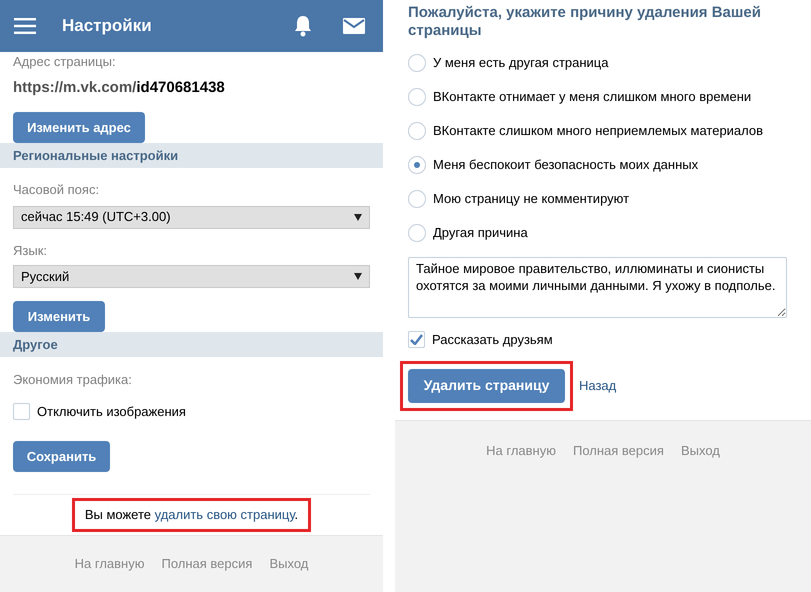 The width and height of the screenshot is (811, 592). Describe the element at coordinates (25, 26) in the screenshot. I see `menu-icon` at that location.